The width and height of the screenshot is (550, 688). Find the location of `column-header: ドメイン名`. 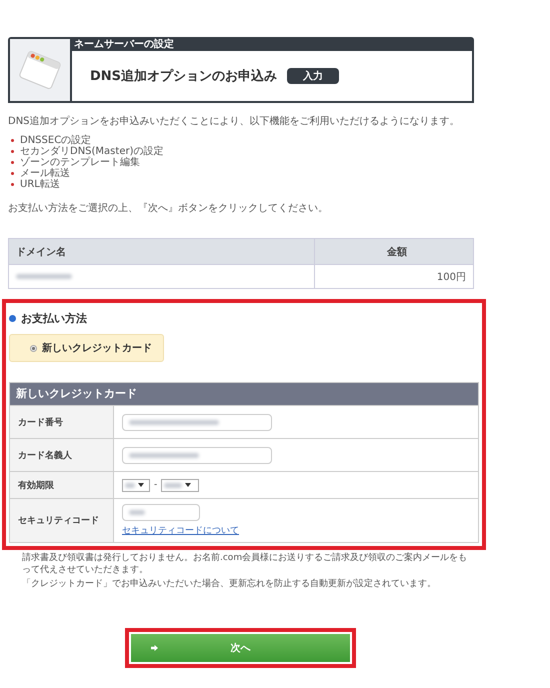

column-header: ドメイン名 is located at coordinates (161, 251).